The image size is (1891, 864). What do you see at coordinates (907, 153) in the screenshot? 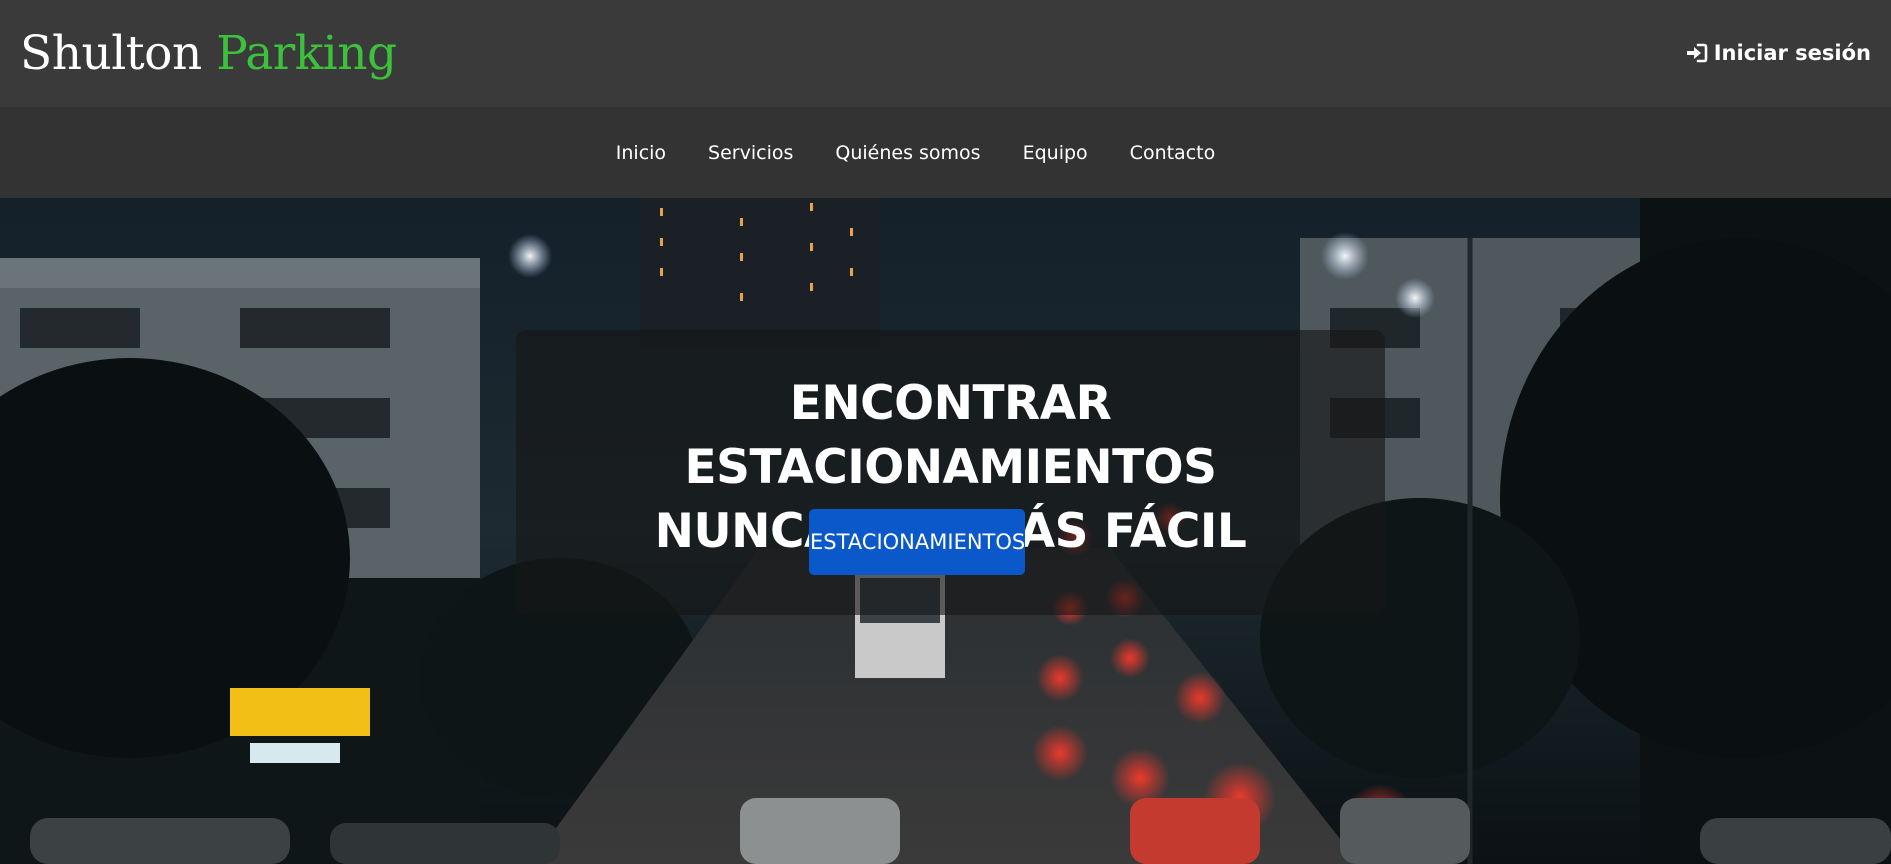
I see `nav-item-quienes-somos: Quiénes somos` at bounding box center [907, 153].